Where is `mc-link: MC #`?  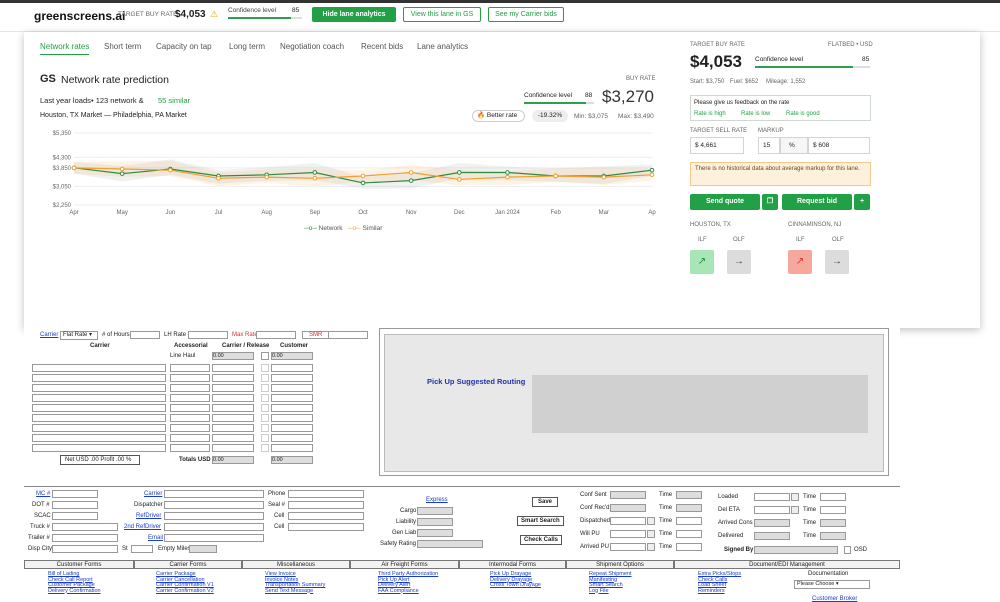 mc-link: MC # is located at coordinates (43, 494).